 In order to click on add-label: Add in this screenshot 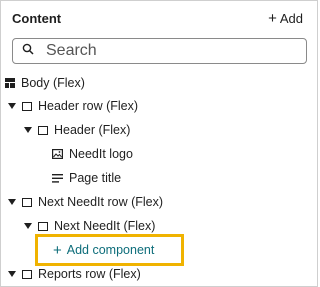, I will do `click(291, 18)`.